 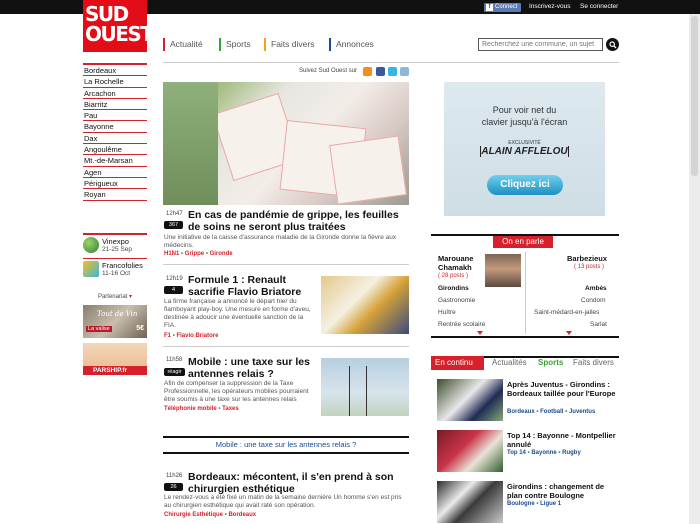 I want to click on twitter-icon, so click(x=392, y=71).